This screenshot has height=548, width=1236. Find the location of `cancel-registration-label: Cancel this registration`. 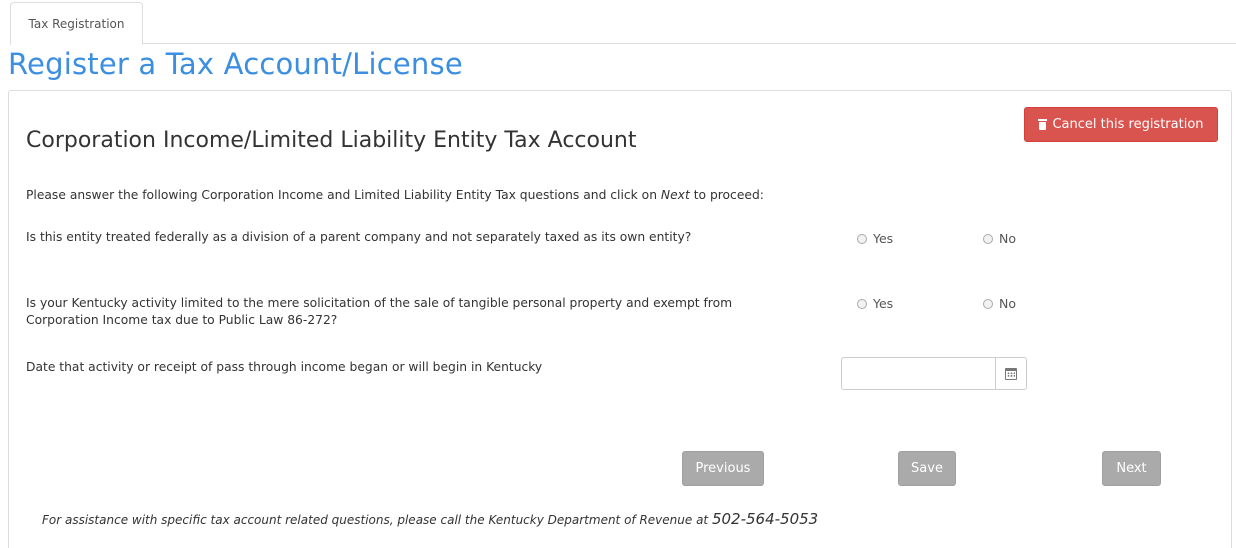

cancel-registration-label: Cancel this registration is located at coordinates (1128, 124).